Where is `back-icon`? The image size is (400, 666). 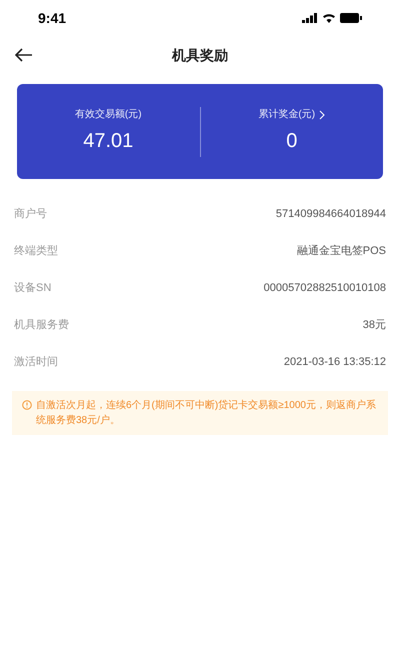
back-icon is located at coordinates (24, 55).